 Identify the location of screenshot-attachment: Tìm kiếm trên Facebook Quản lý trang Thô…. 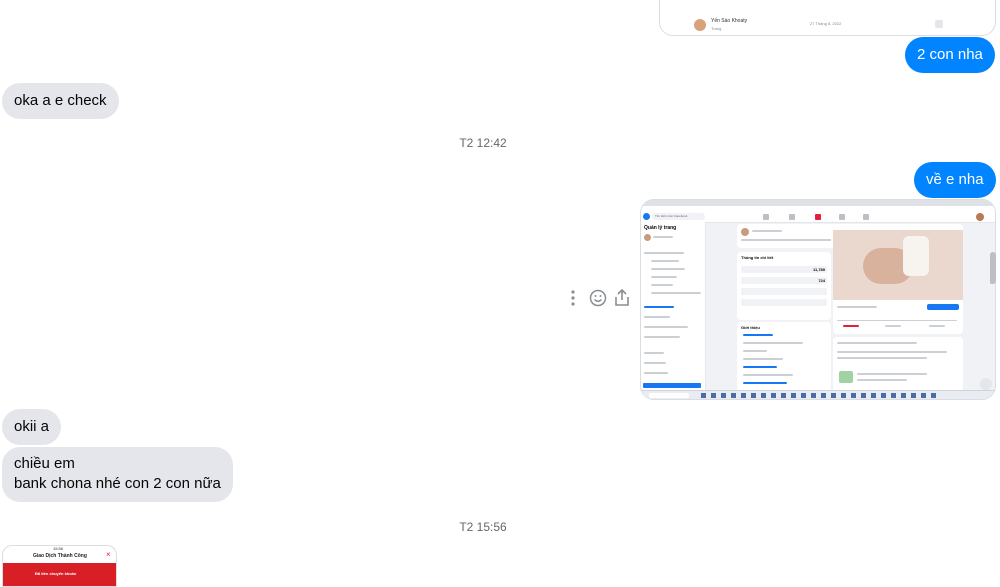
(818, 299).